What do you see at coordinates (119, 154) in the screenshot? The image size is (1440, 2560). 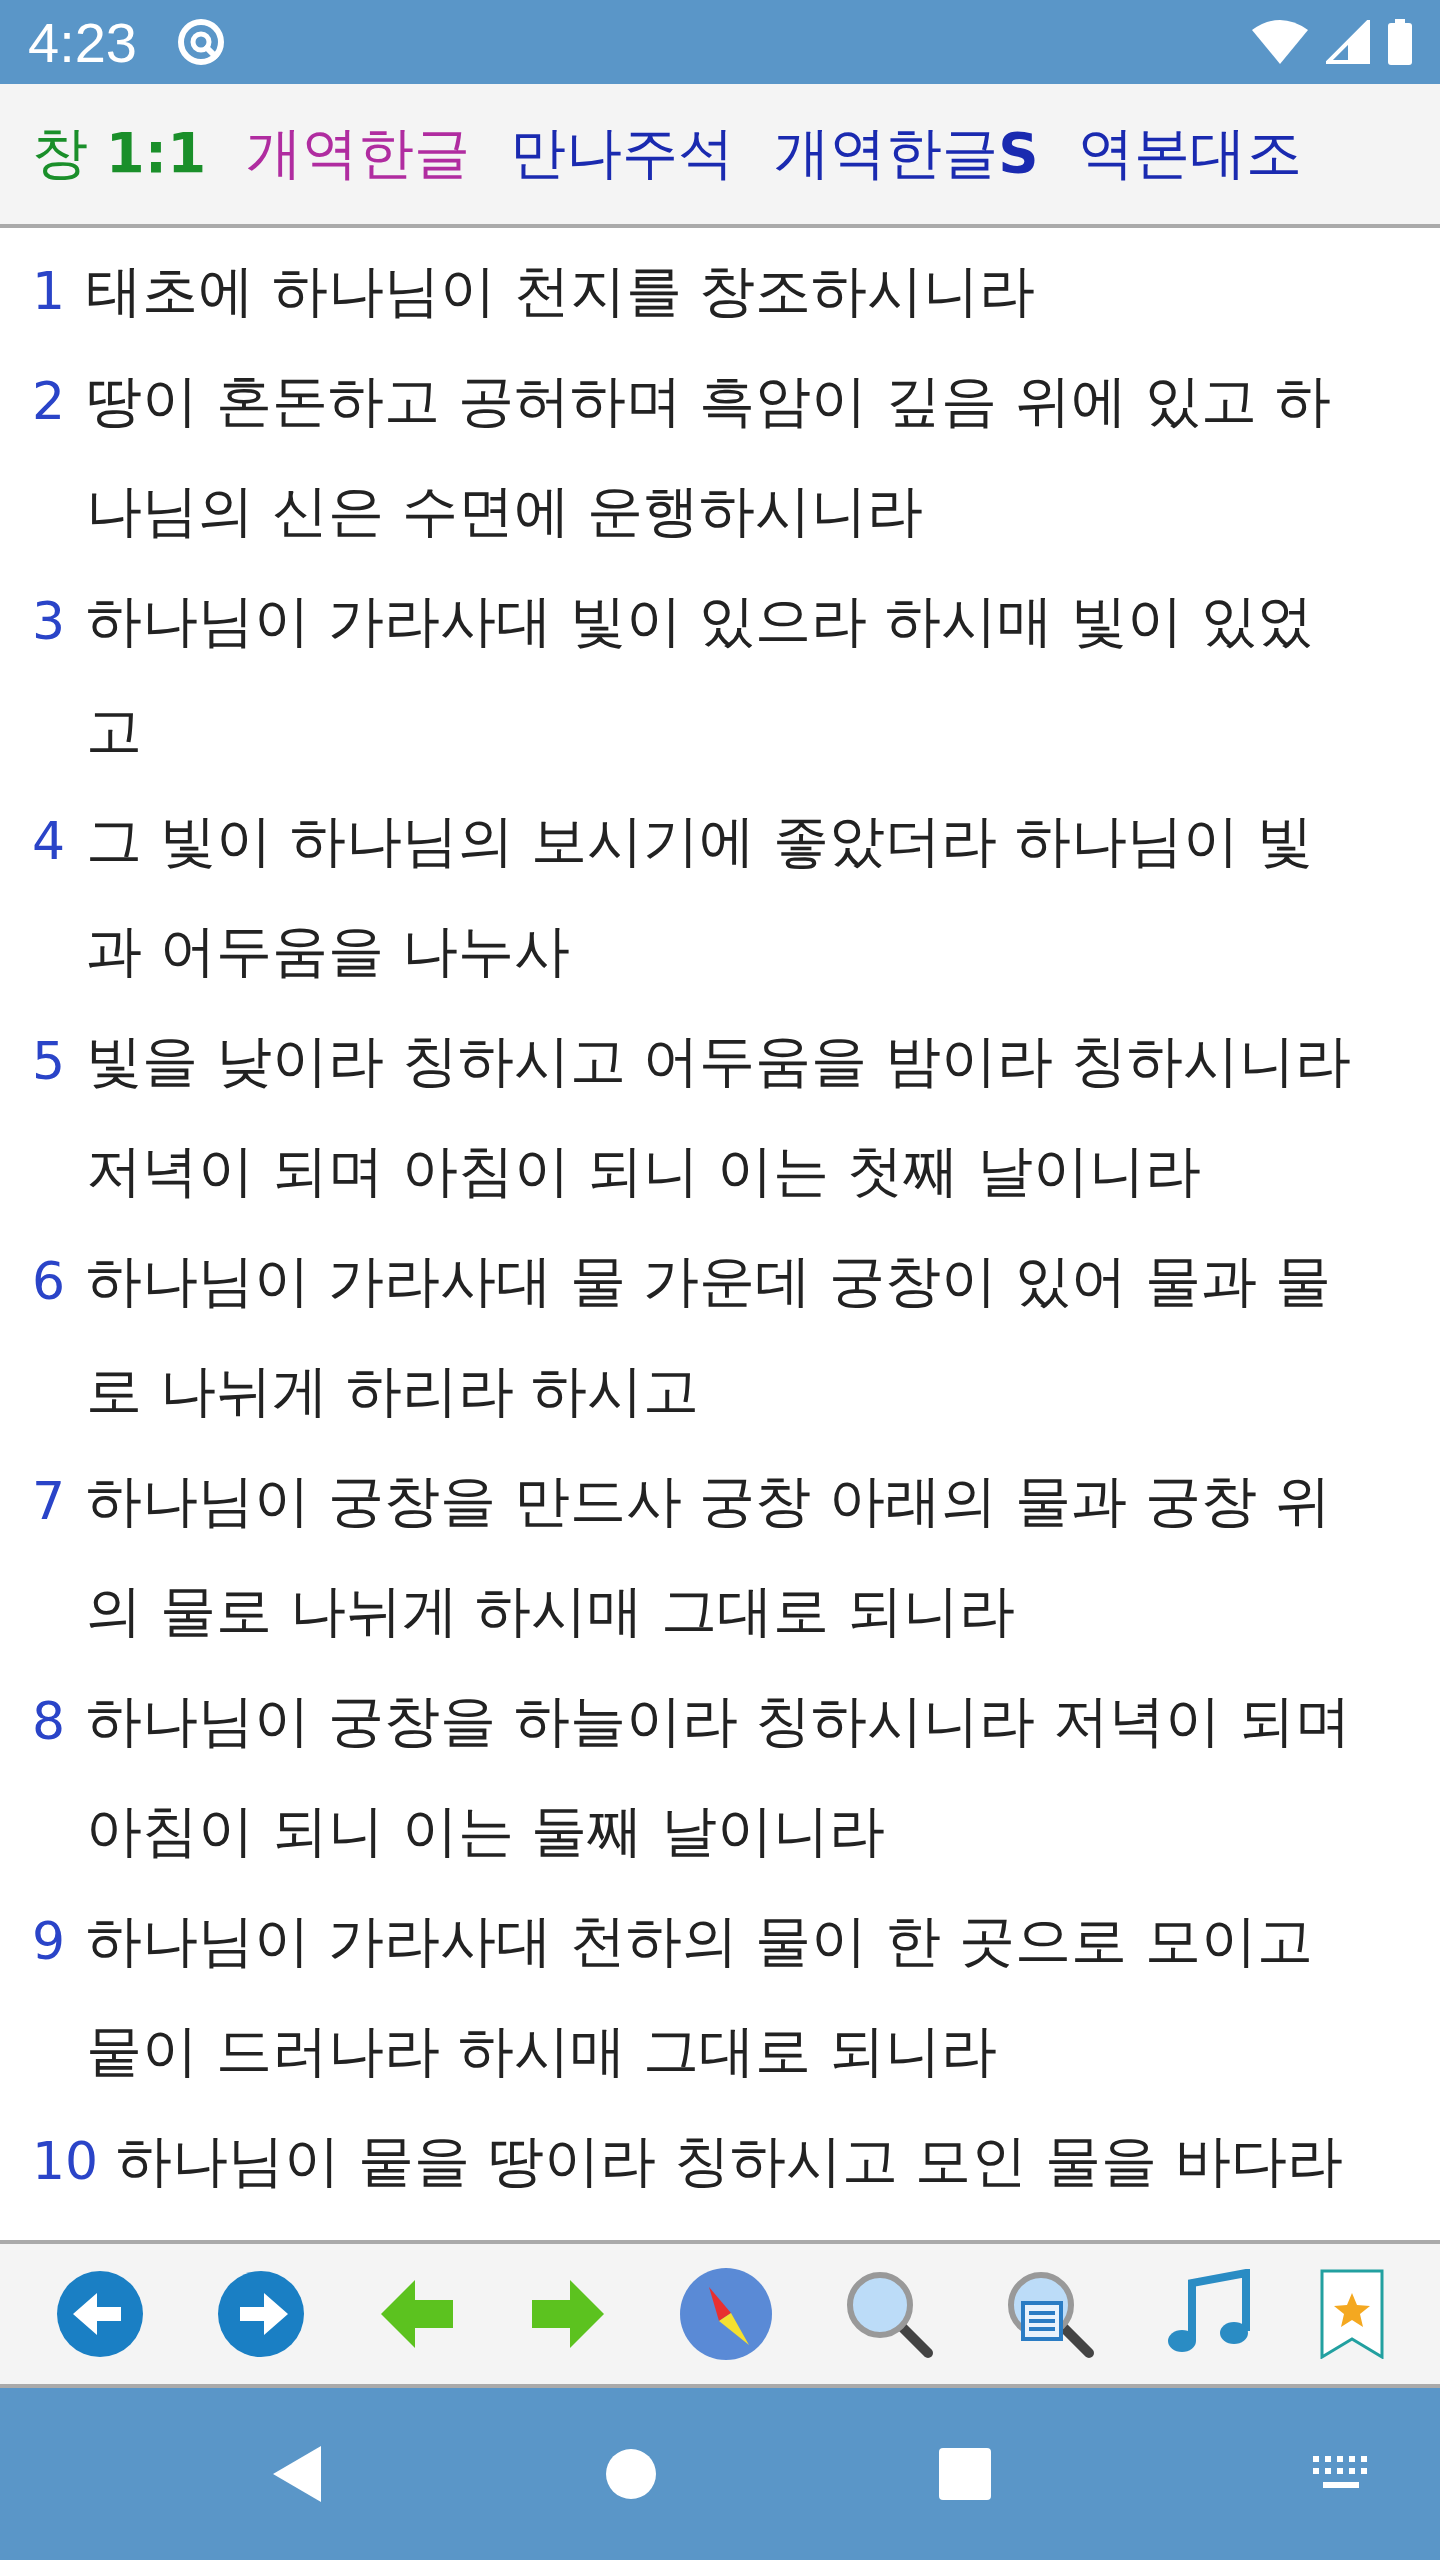 I see `verse-reference: 창 1:1` at bounding box center [119, 154].